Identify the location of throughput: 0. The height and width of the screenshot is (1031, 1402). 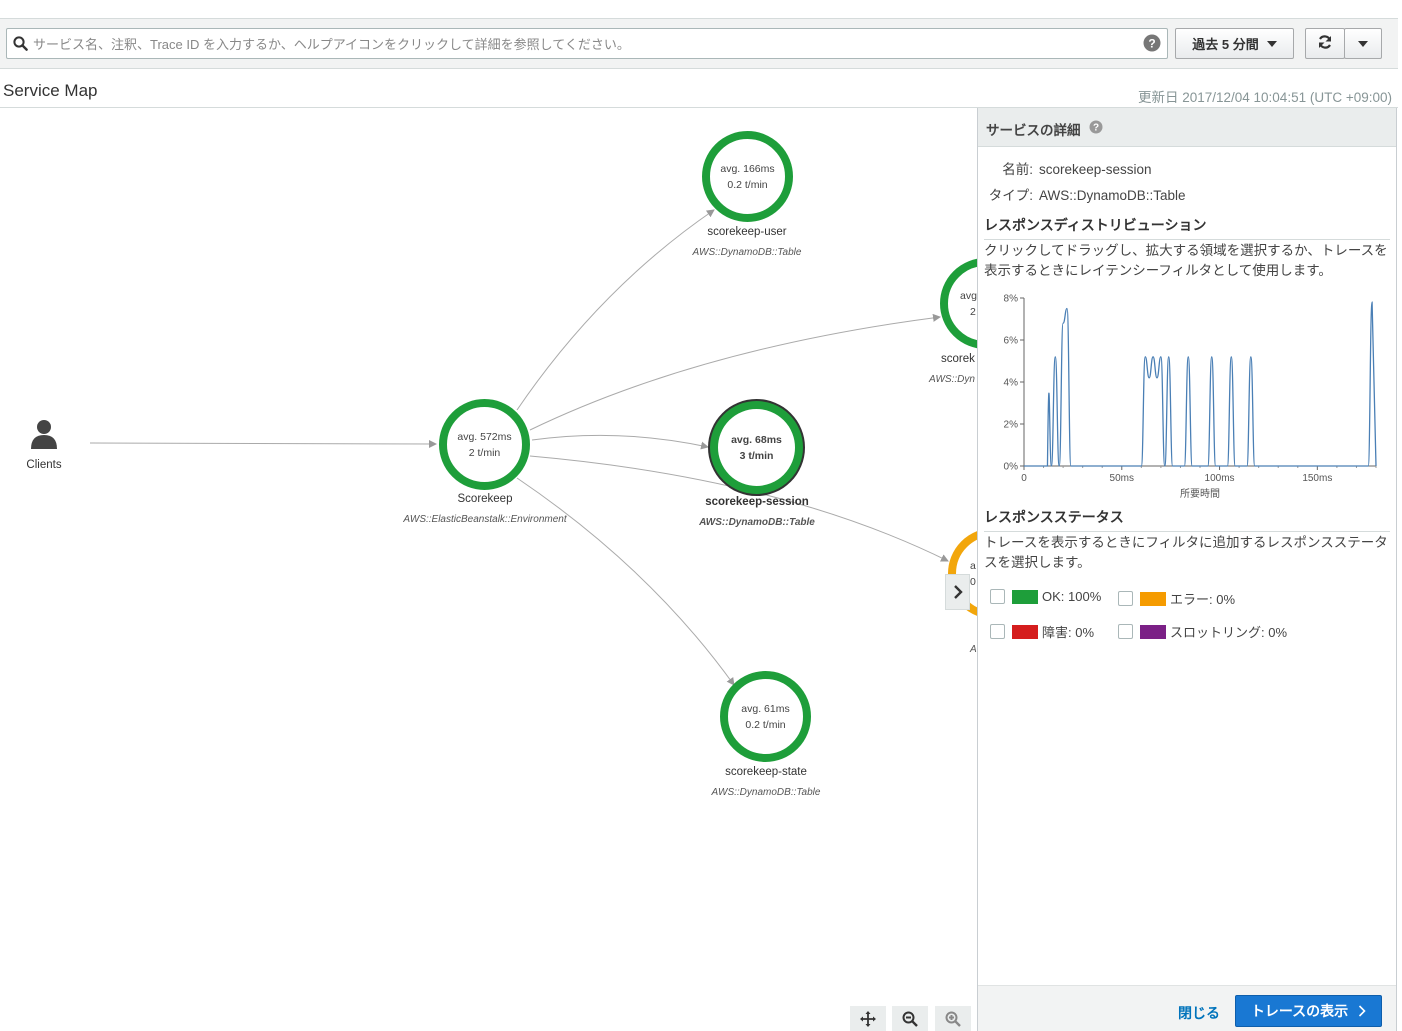
(973, 581).